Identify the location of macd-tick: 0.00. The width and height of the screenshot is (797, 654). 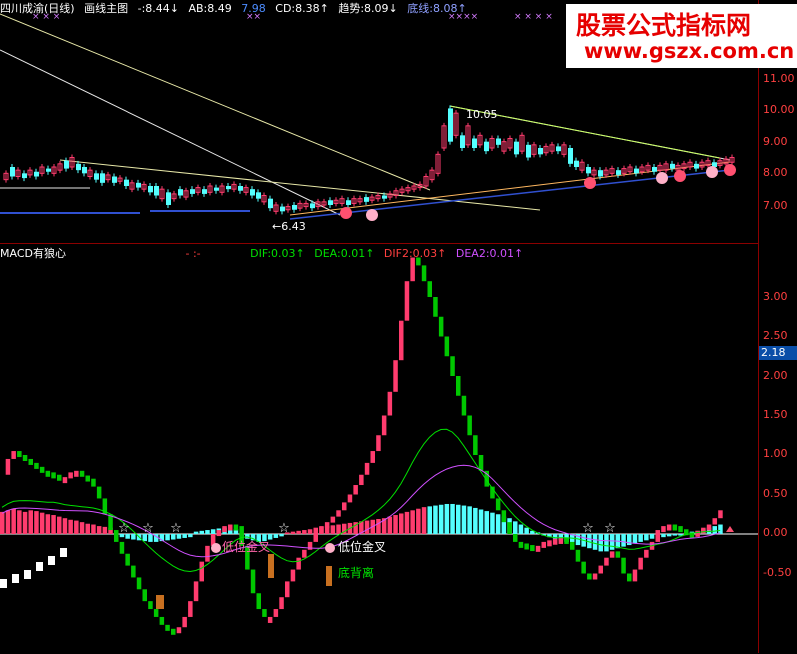
(775, 532).